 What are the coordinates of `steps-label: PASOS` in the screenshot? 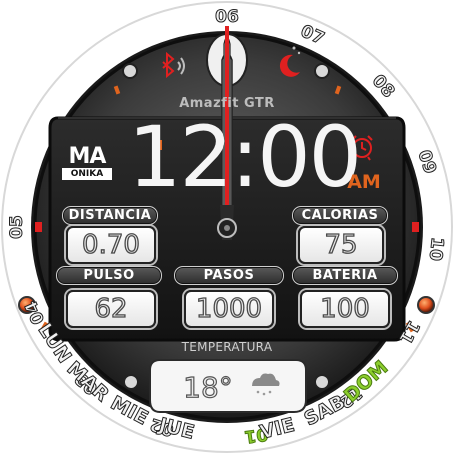 It's located at (229, 275).